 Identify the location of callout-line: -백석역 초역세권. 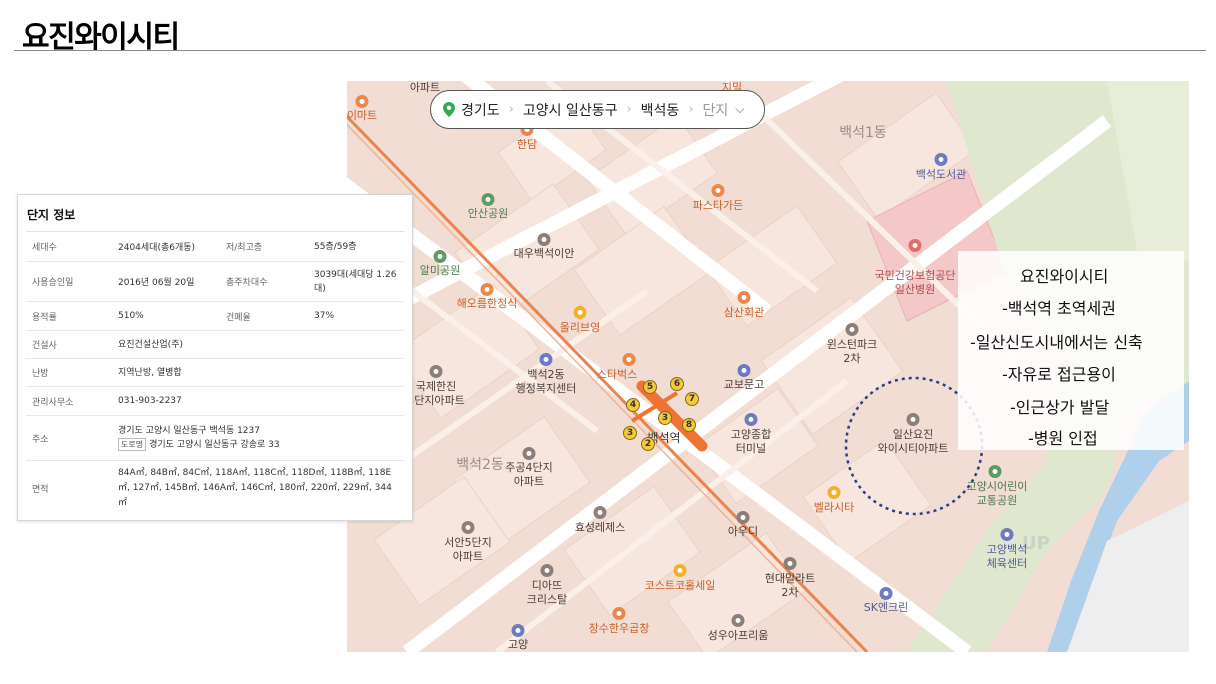
(1059, 308).